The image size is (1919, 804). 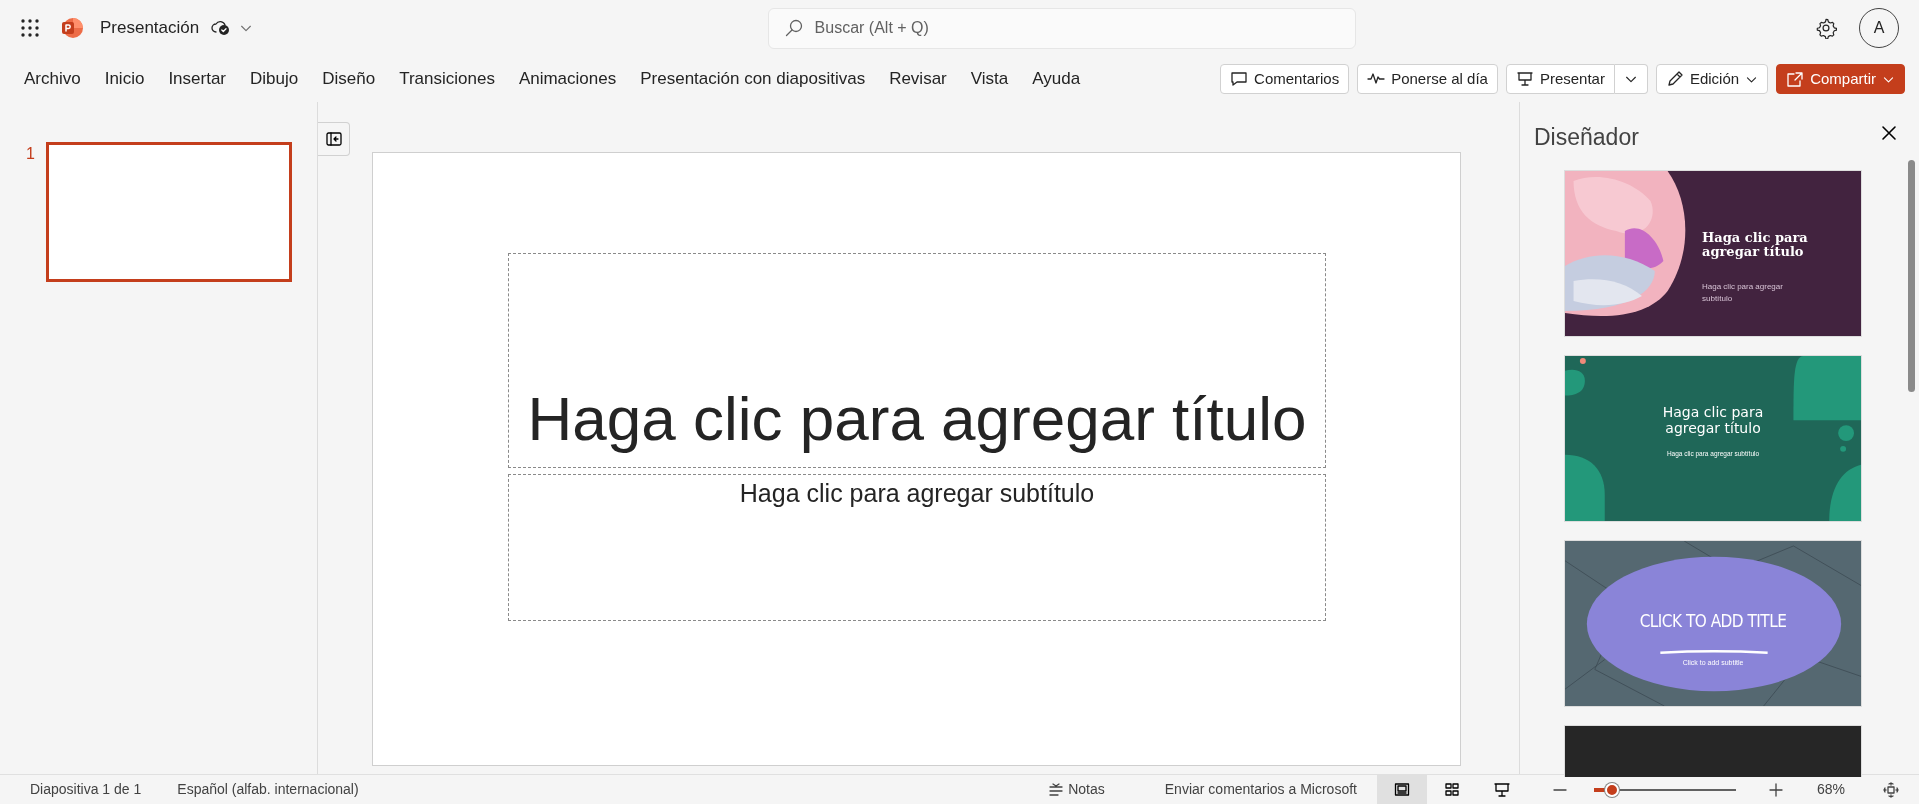 What do you see at coordinates (1911, 276) in the screenshot?
I see `scrollbar-thumb` at bounding box center [1911, 276].